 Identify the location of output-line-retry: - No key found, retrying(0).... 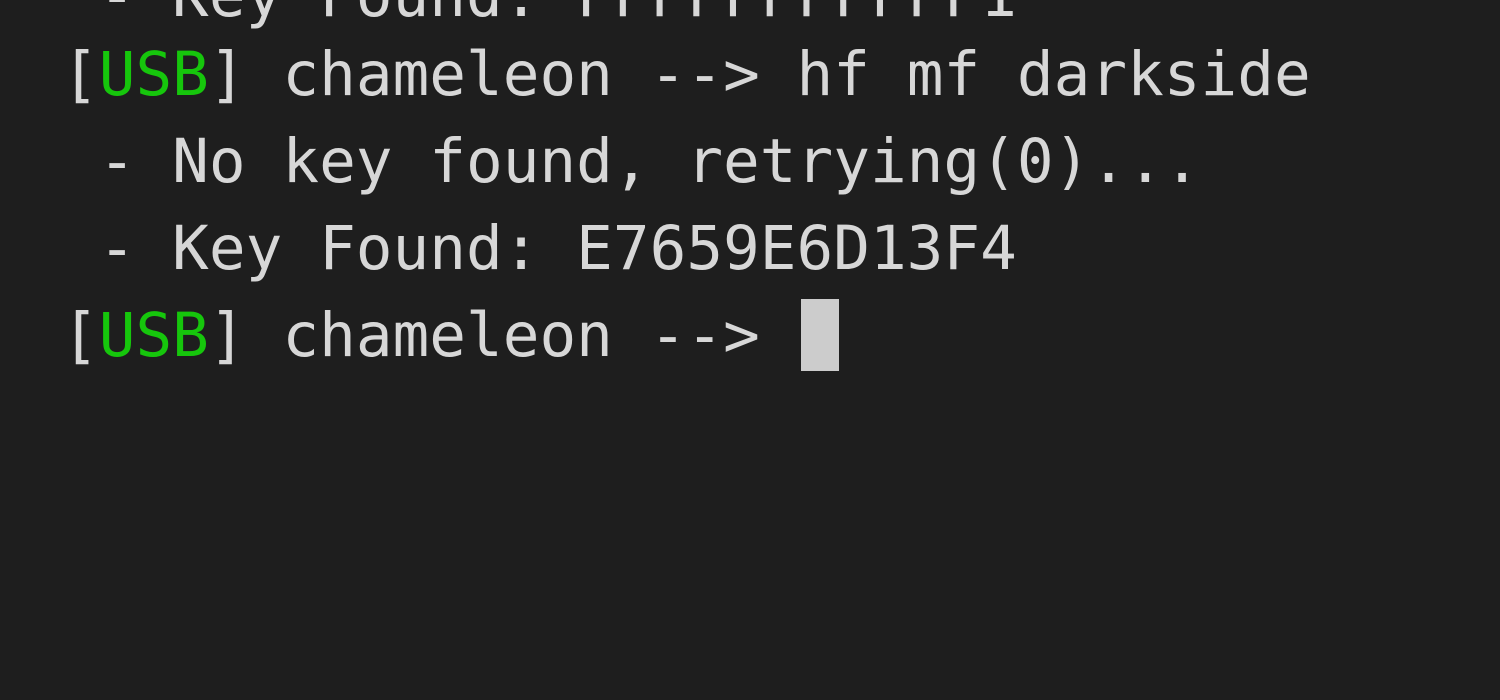
(631, 161).